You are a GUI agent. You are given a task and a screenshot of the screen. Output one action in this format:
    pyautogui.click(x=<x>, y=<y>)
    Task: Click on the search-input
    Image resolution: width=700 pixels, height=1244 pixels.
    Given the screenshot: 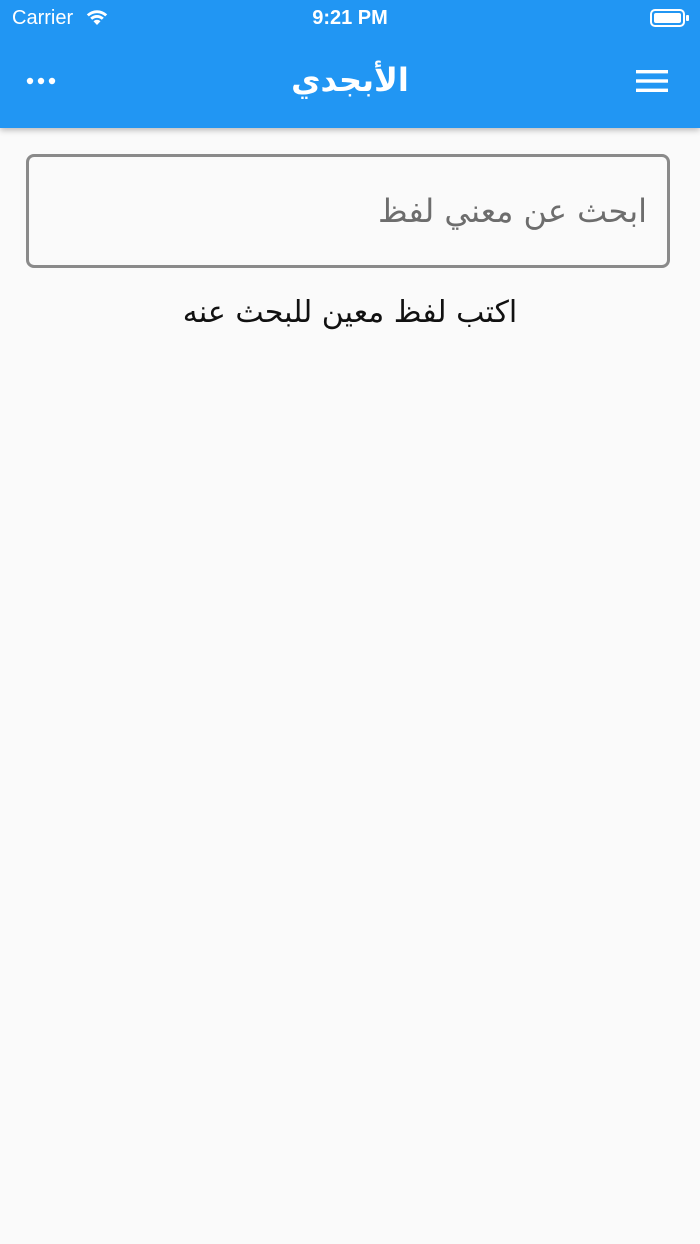 What is the action you would take?
    pyautogui.click(x=348, y=211)
    